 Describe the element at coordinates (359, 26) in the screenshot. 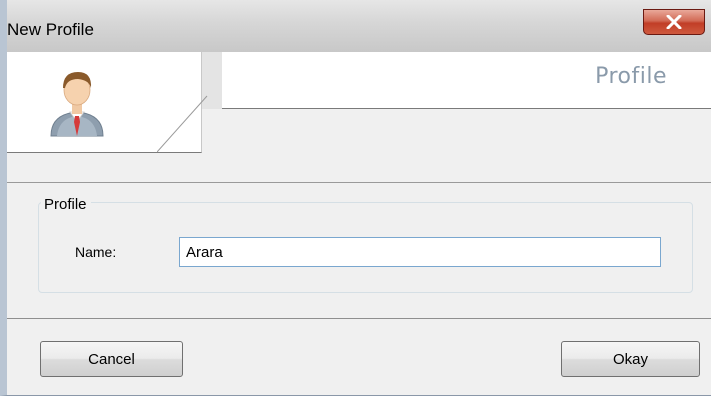

I see `title-bar: New Profile` at that location.